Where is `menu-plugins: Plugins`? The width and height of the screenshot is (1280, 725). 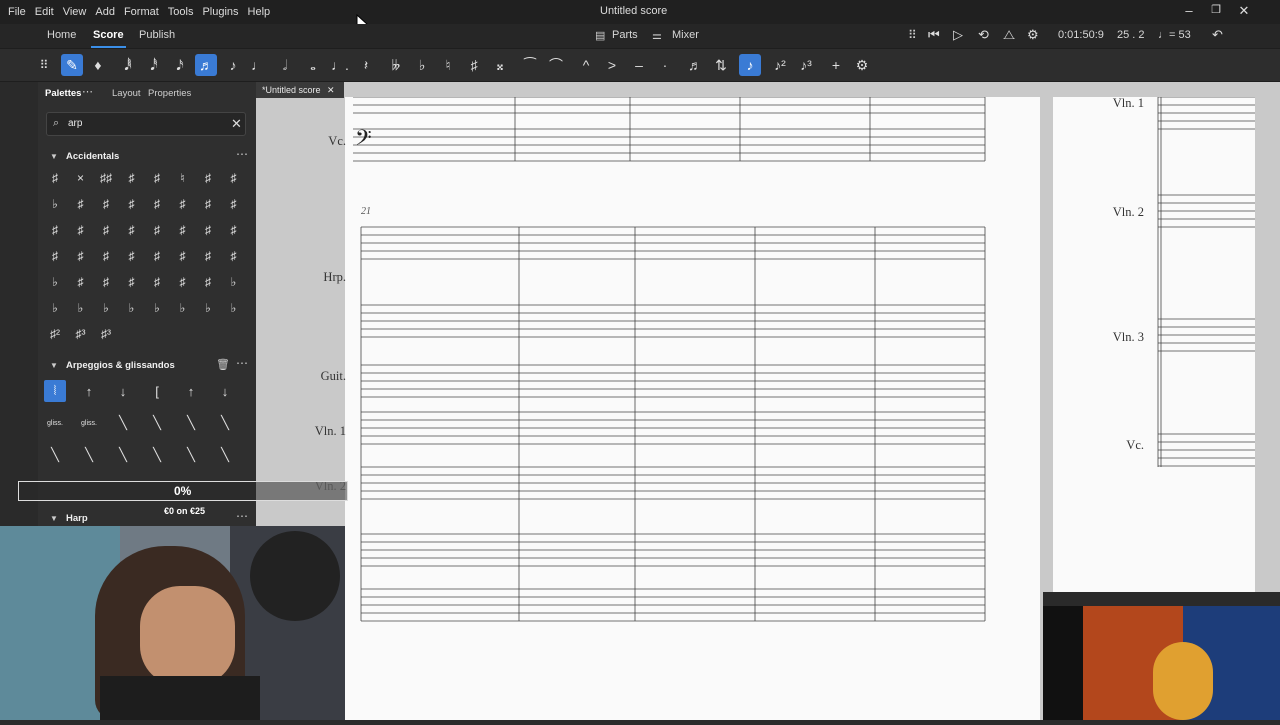
menu-plugins: Plugins is located at coordinates (220, 12).